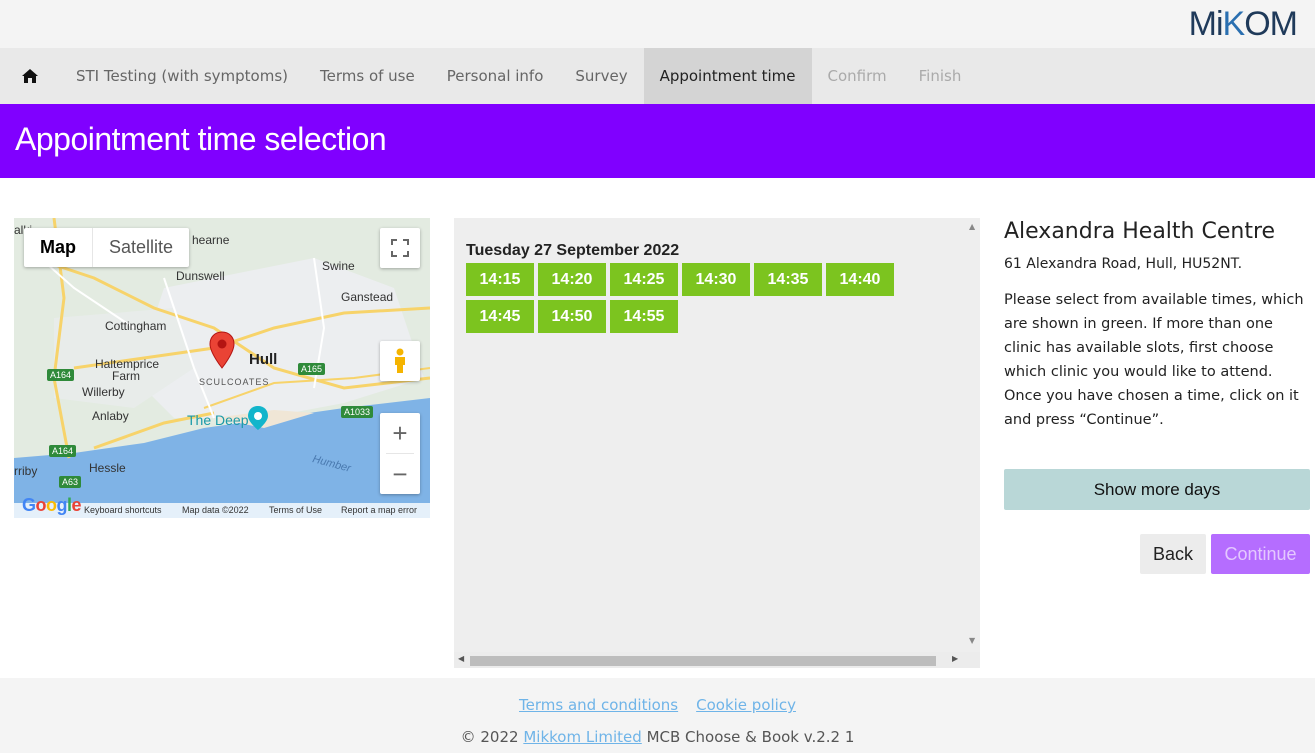 This screenshot has height=753, width=1315. I want to click on home-icon, so click(30, 76).